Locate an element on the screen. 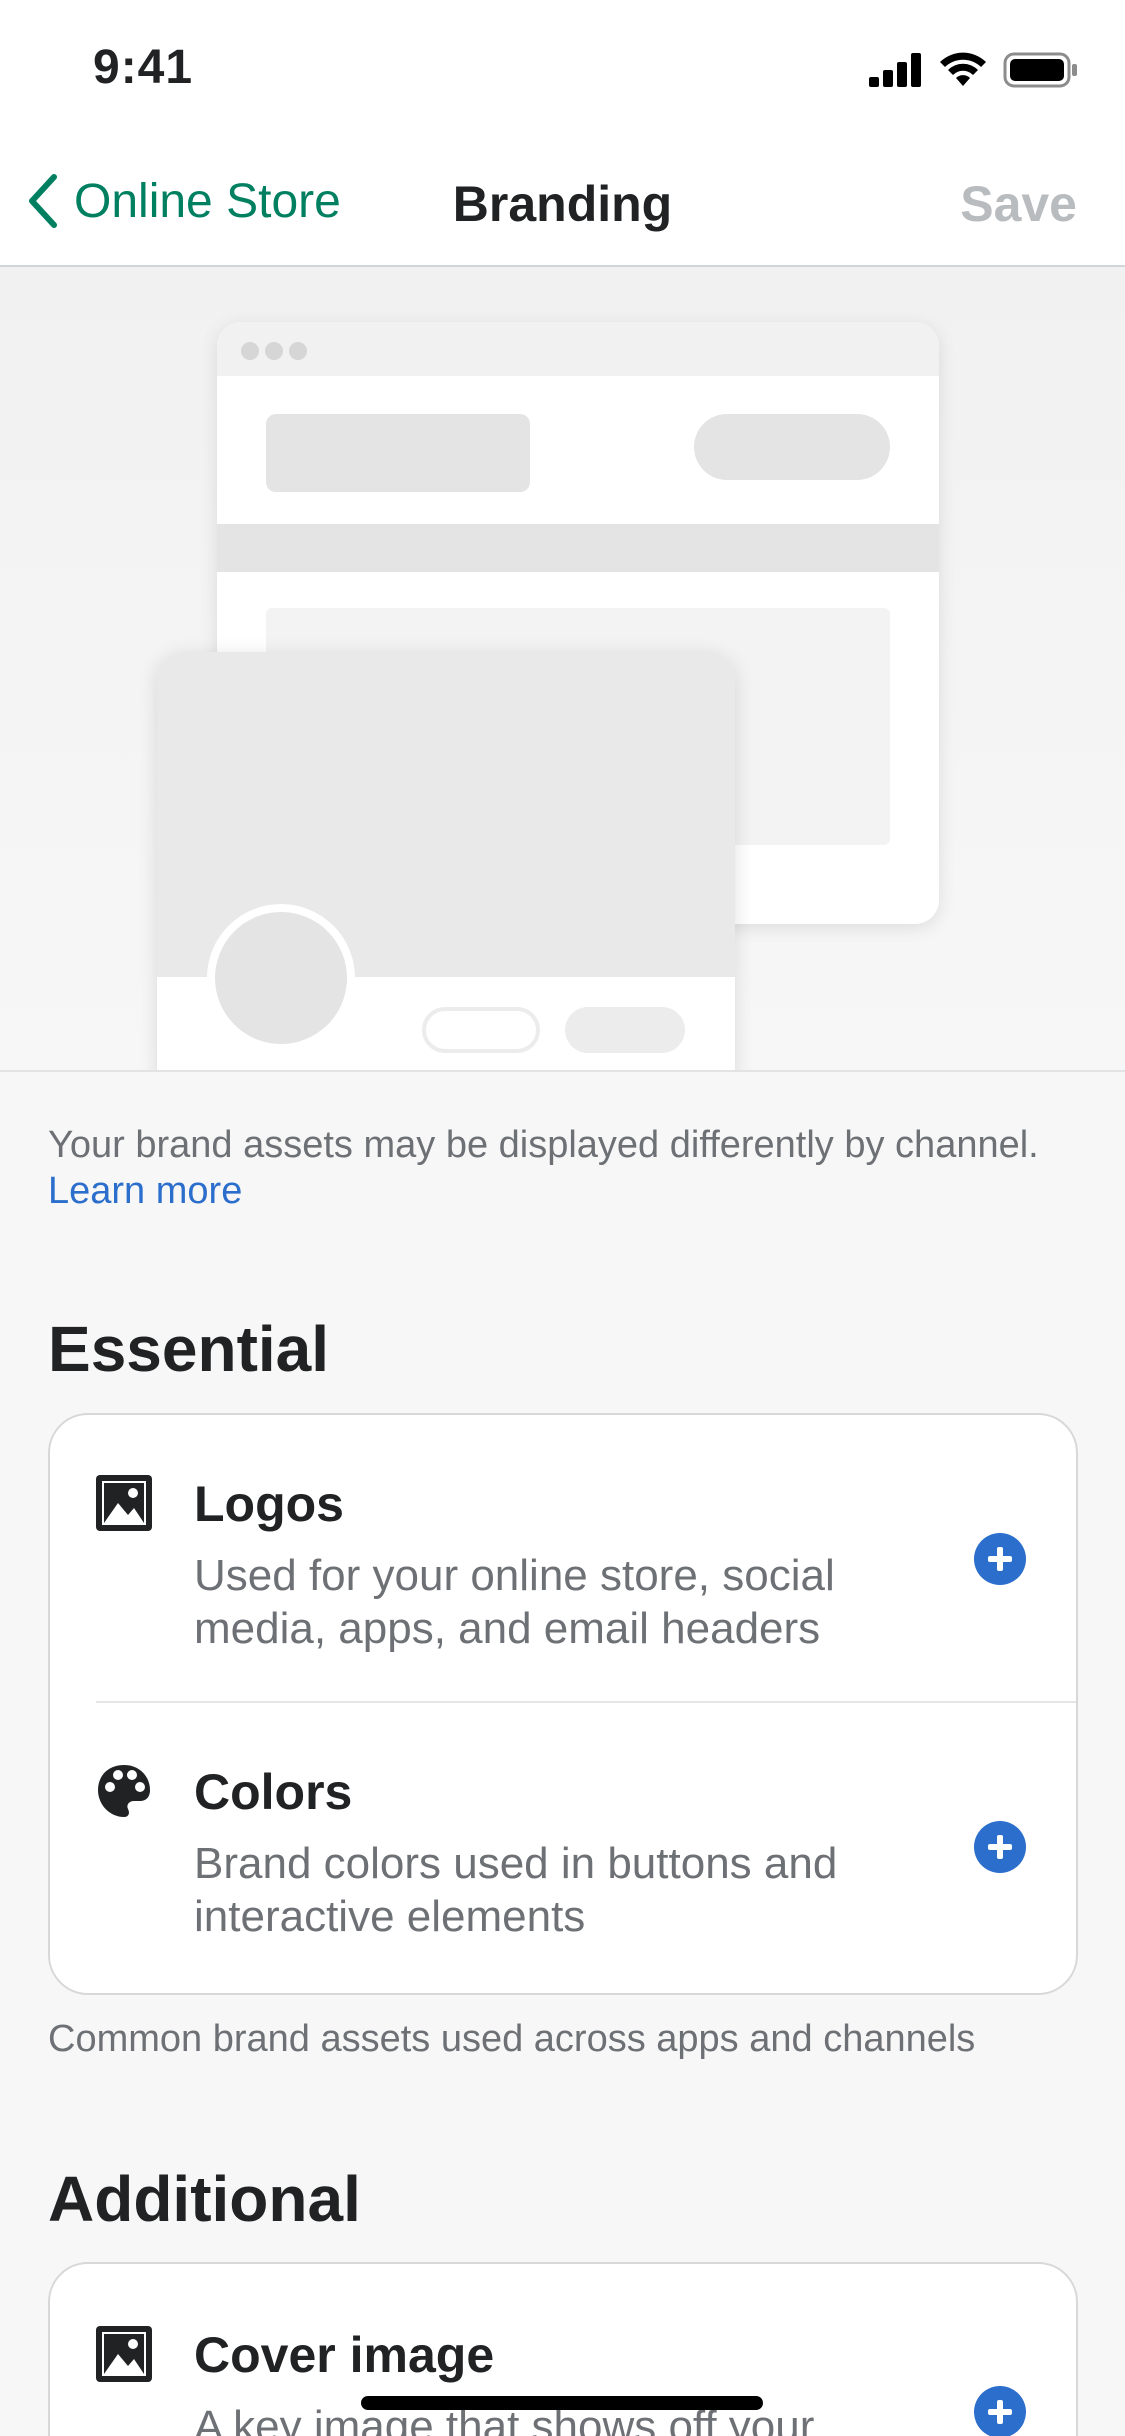 The width and height of the screenshot is (1125, 2436). wifi-icon is located at coordinates (963, 69).